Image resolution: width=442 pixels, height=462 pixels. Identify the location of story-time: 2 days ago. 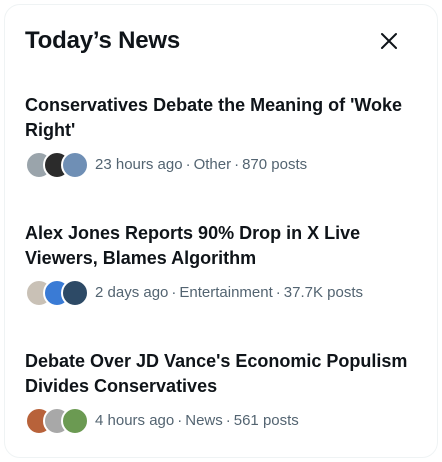
(132, 292).